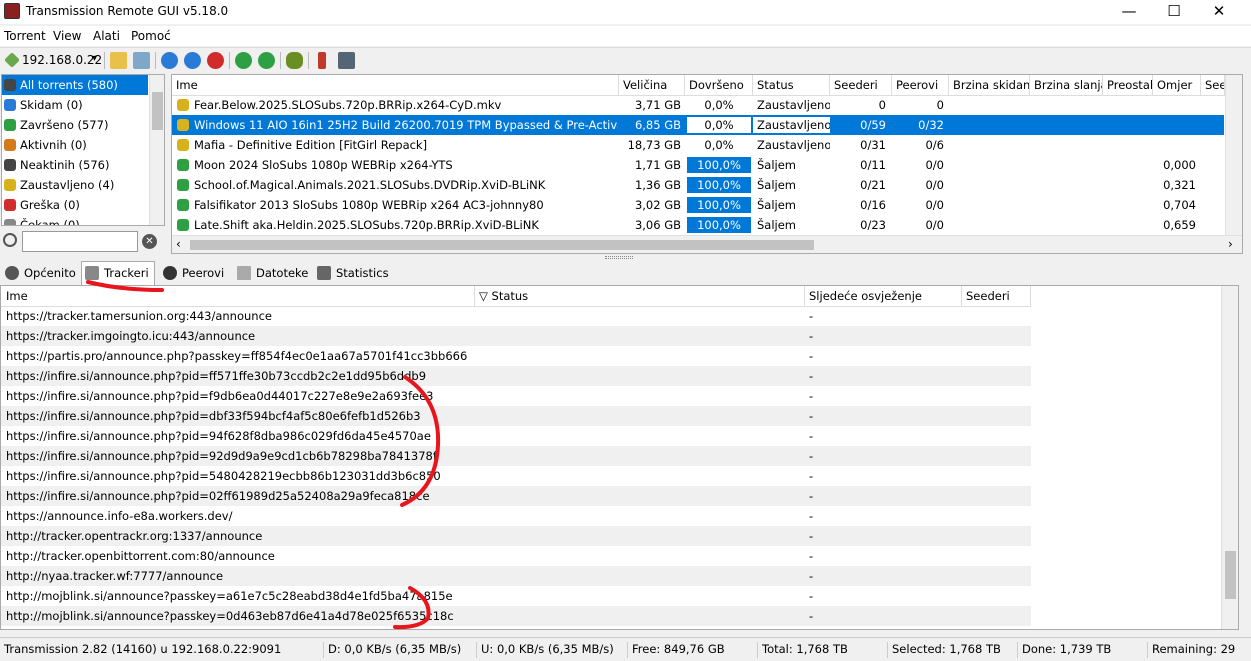  Describe the element at coordinates (94, 58) in the screenshot. I see `chevron-down-icon: ▾` at that location.